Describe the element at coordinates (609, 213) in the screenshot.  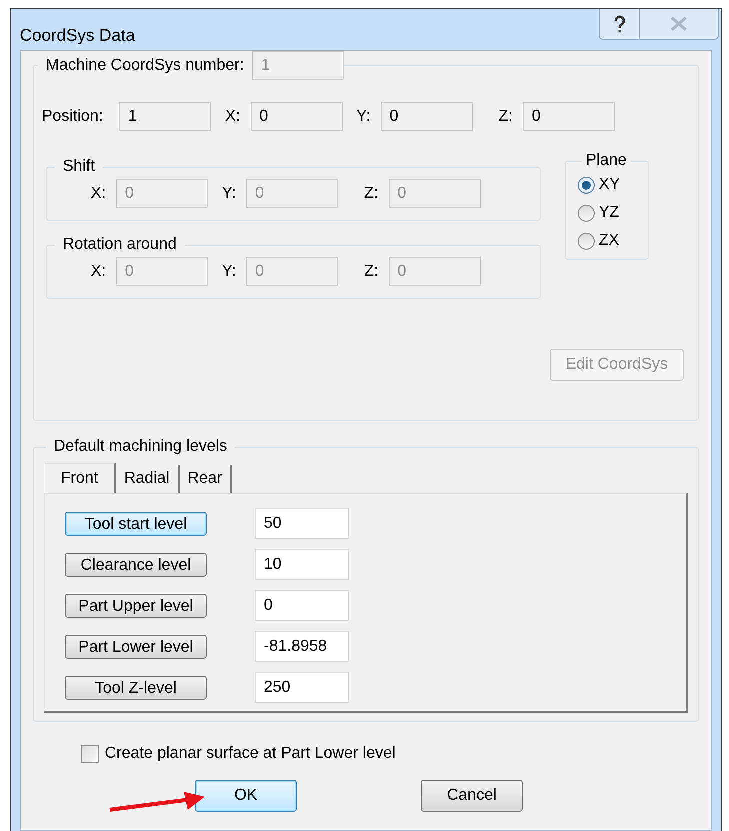
I see `radio-label: YZ` at that location.